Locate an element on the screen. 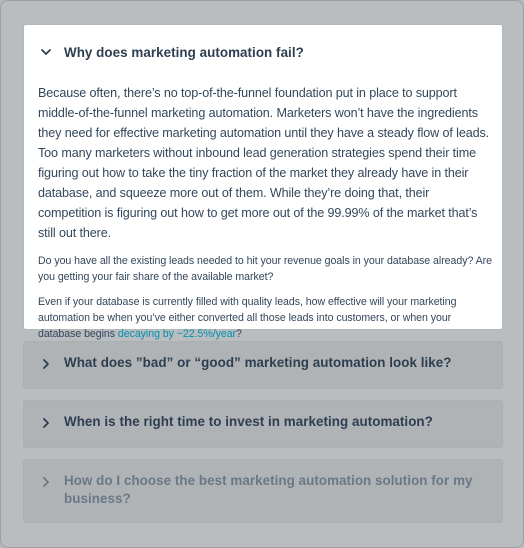 The height and width of the screenshot is (548, 524). answer-text: ? is located at coordinates (239, 334).